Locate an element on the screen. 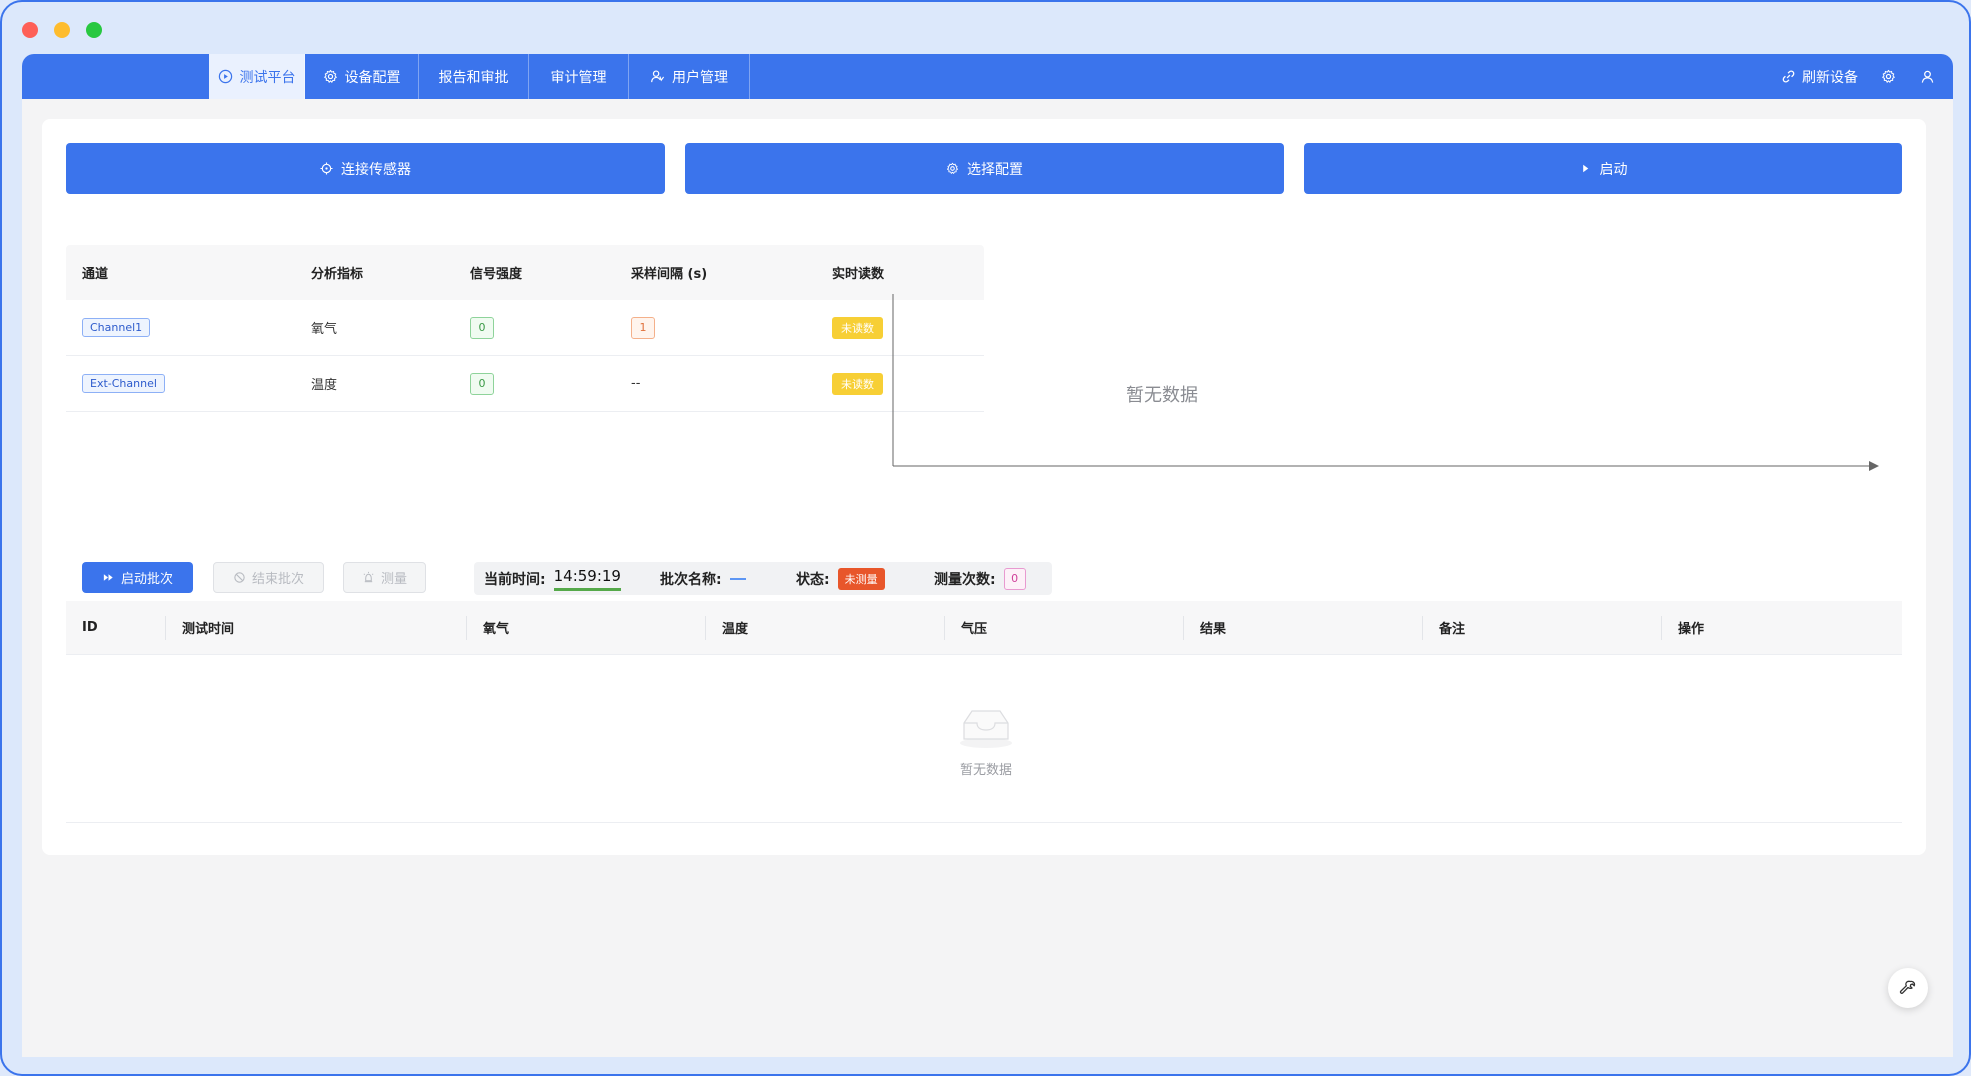 This screenshot has width=1971, height=1076. fast-forward-icon is located at coordinates (108, 577).